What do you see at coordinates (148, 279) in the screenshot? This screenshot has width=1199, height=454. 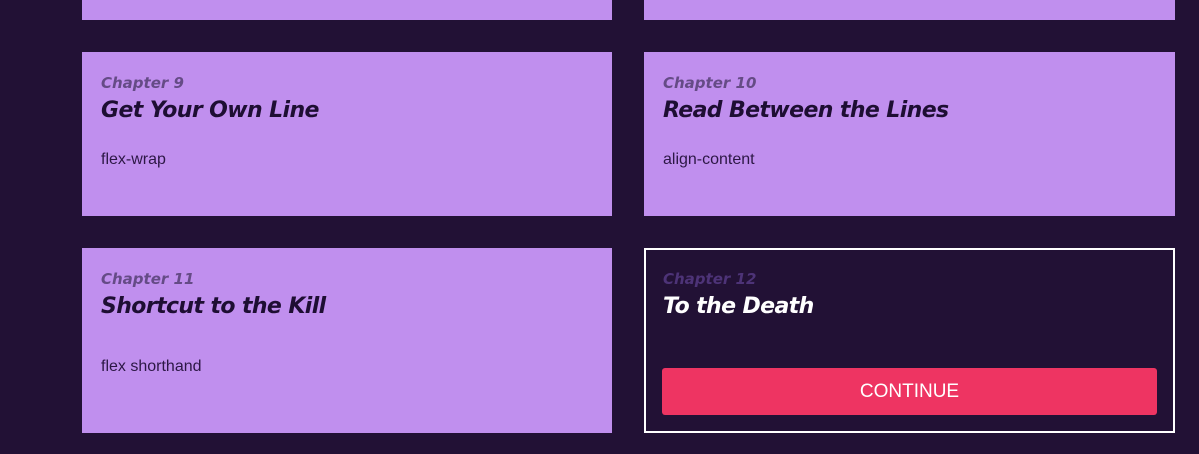 I see `chapter-number: Chapter 11` at bounding box center [148, 279].